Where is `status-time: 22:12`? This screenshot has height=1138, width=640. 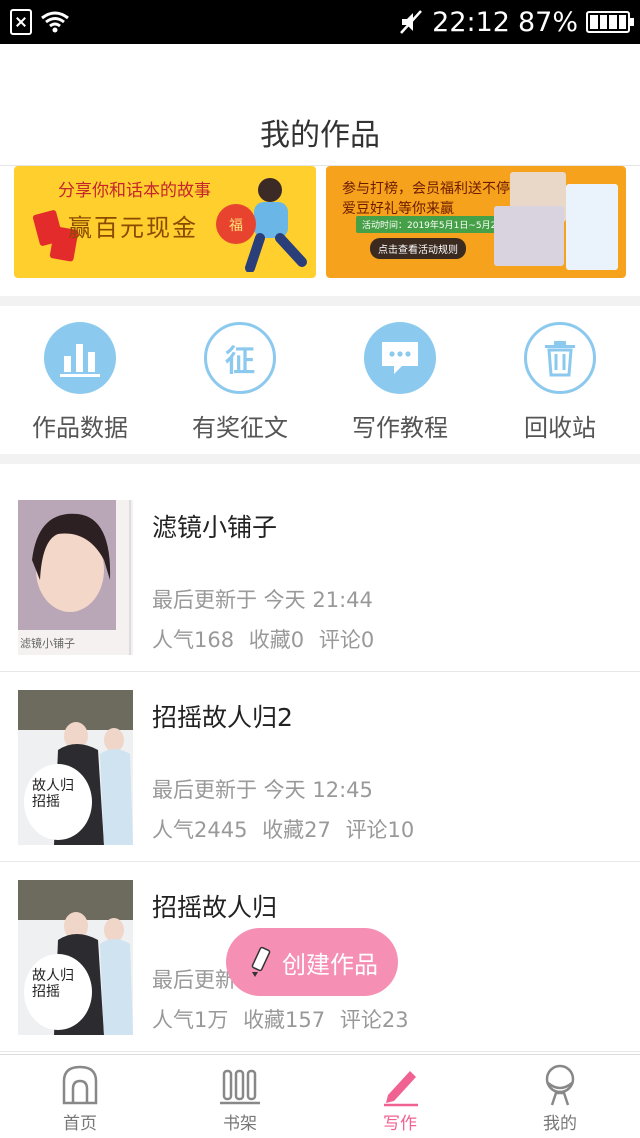
status-time: 22:12 is located at coordinates (471, 22).